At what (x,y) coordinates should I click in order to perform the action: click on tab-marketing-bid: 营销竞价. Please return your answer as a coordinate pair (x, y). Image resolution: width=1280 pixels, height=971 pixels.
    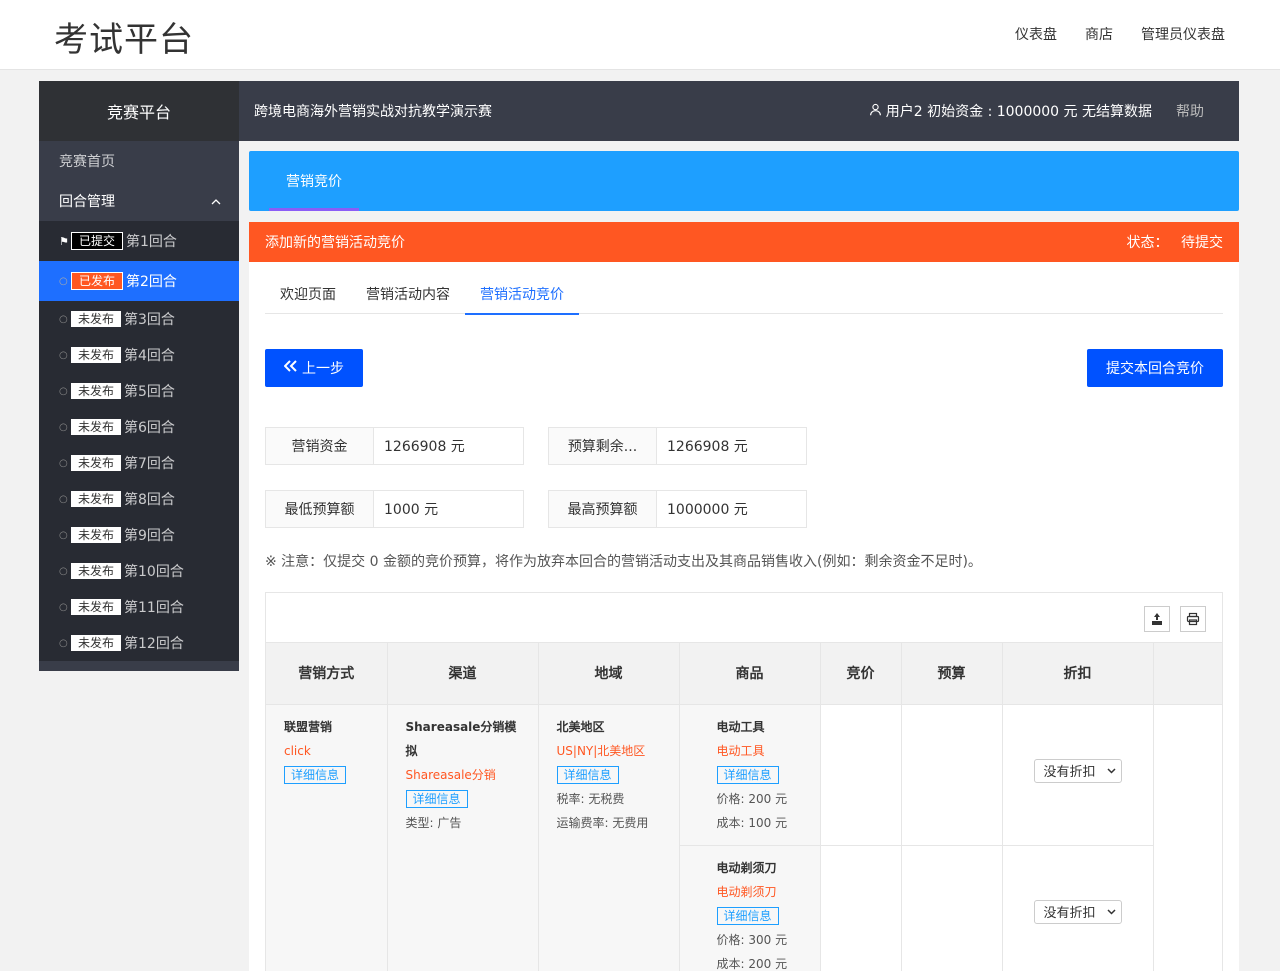
    Looking at the image, I should click on (314, 181).